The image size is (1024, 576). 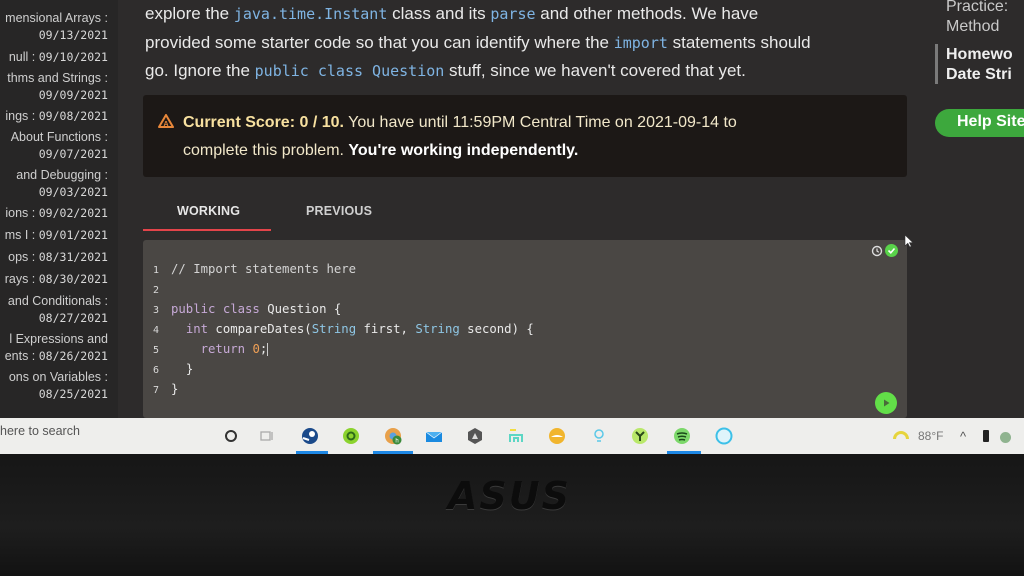 I want to click on item-title: ms I :, so click(x=20, y=235).